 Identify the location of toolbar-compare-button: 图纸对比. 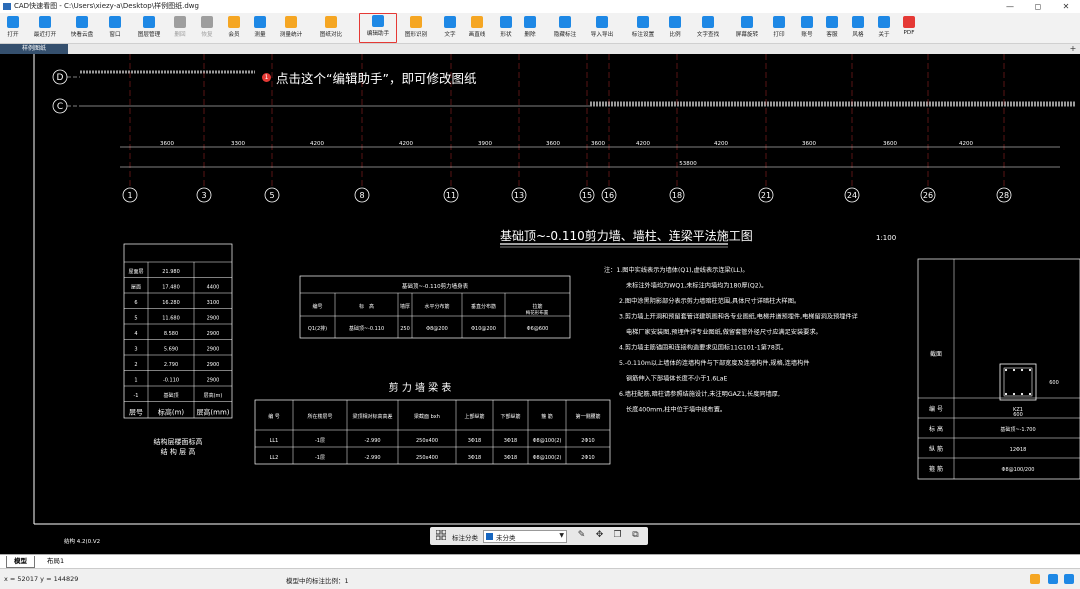
(331, 28).